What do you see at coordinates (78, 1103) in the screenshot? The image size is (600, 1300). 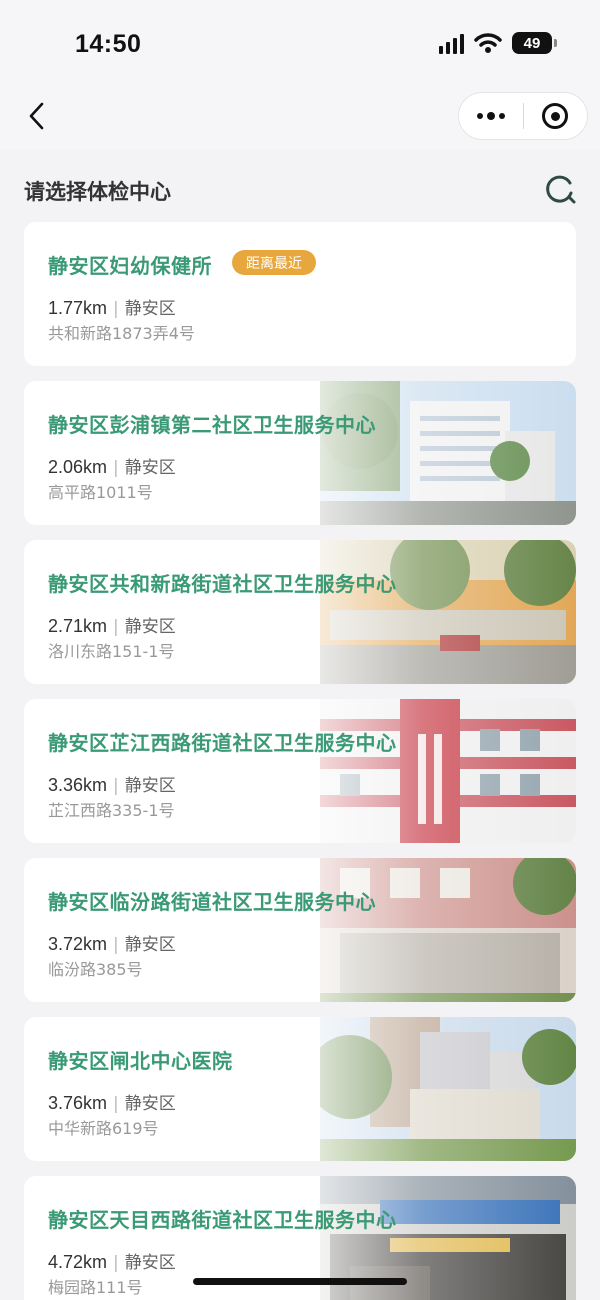 I see `center-distance: 3.76km` at bounding box center [78, 1103].